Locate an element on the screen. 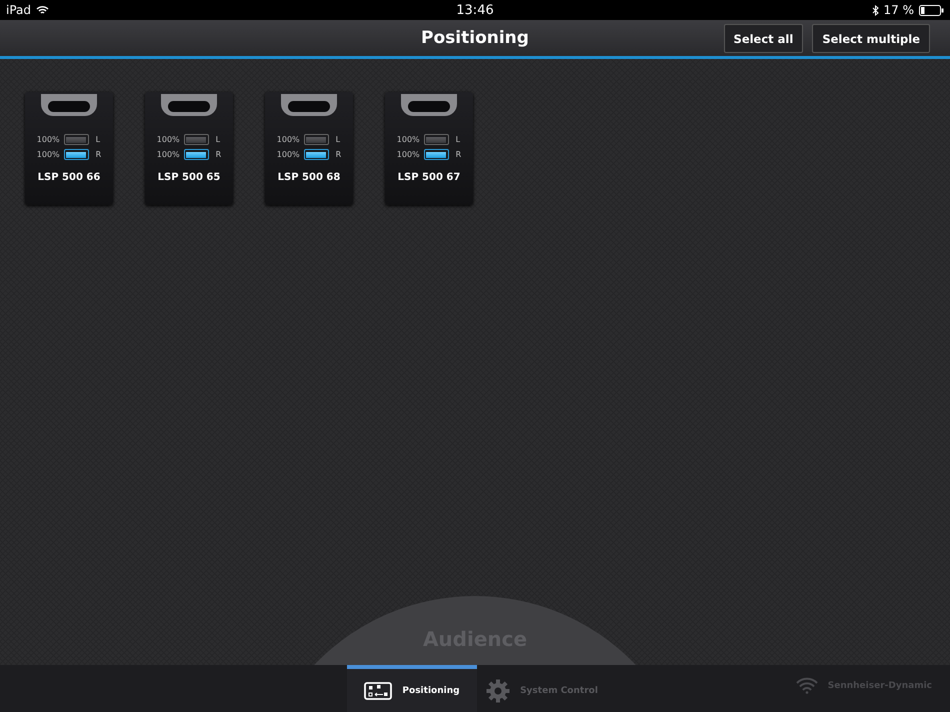 This screenshot has height=712, width=950. tab: Positioning is located at coordinates (412, 688).